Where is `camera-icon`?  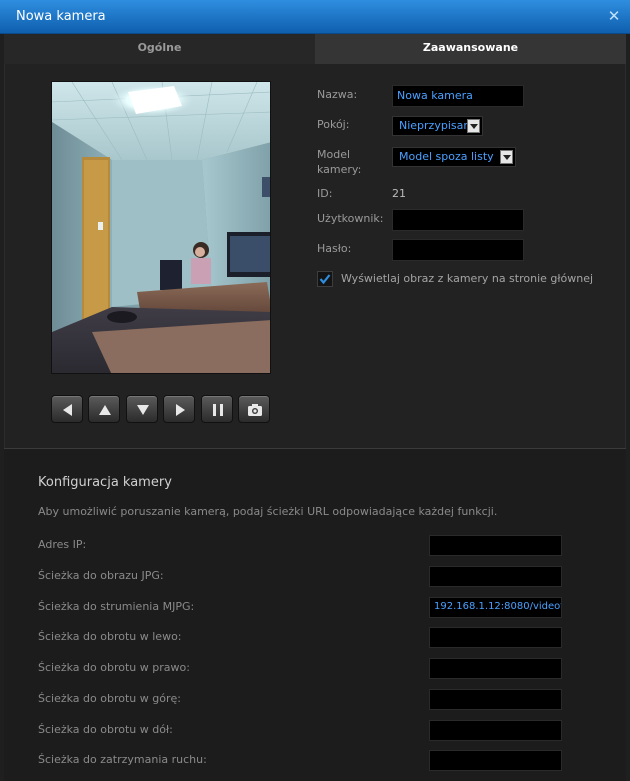 camera-icon is located at coordinates (255, 410).